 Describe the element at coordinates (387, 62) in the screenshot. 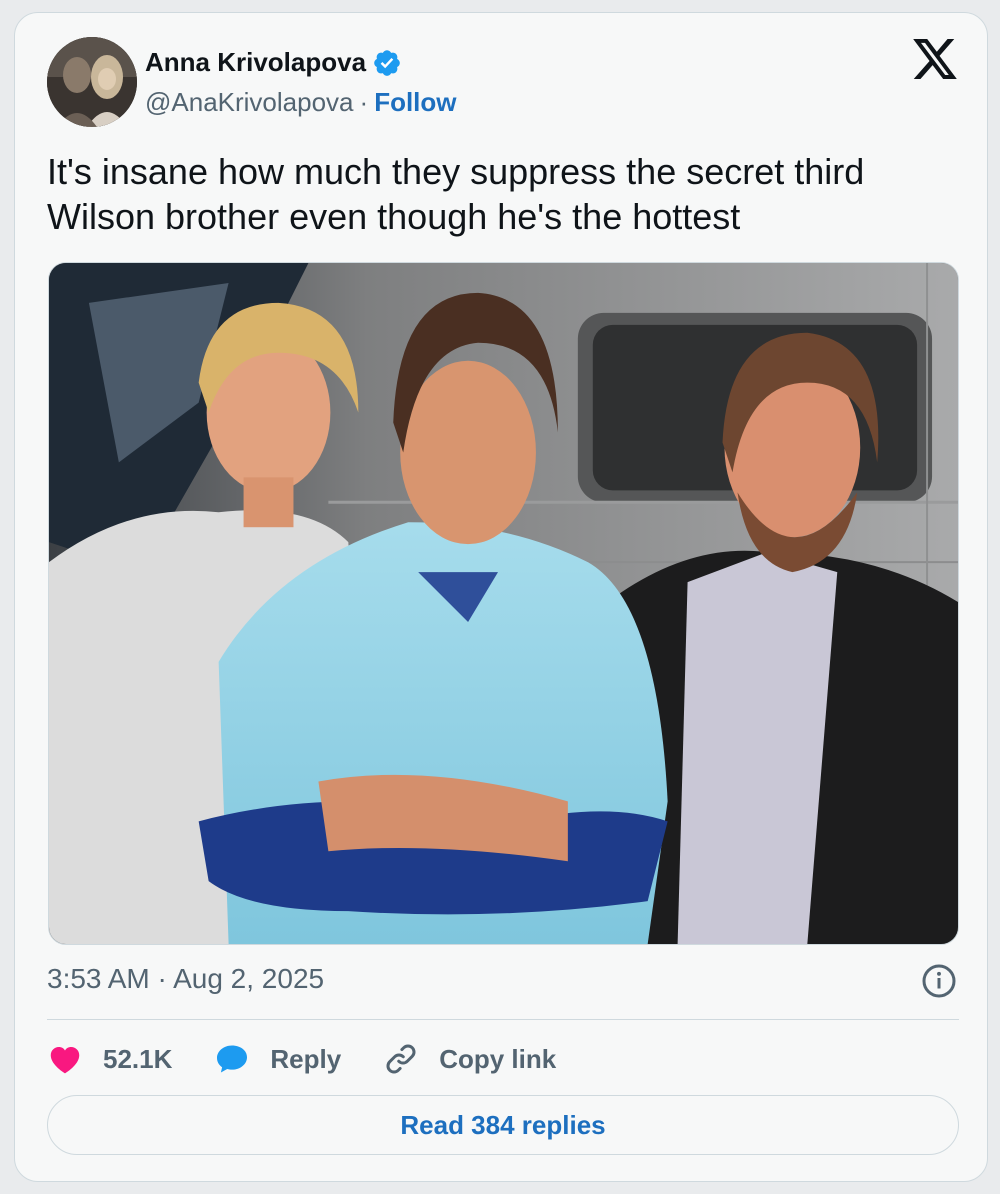

I see `verified-badge-icon` at that location.